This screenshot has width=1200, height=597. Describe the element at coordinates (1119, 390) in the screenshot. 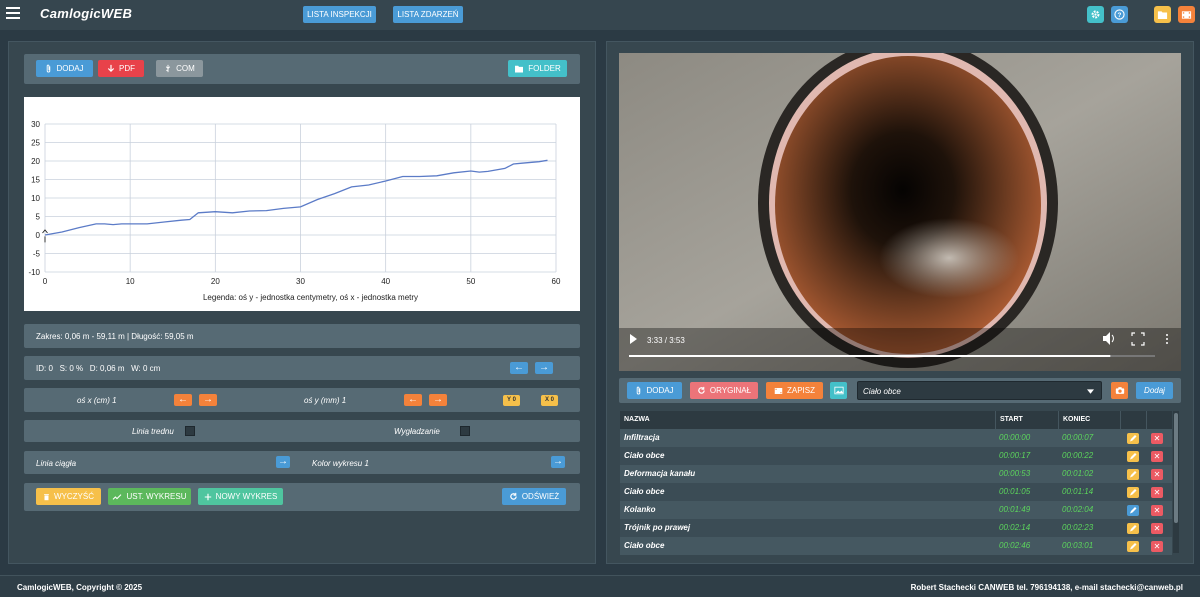

I see `camera-button` at that location.